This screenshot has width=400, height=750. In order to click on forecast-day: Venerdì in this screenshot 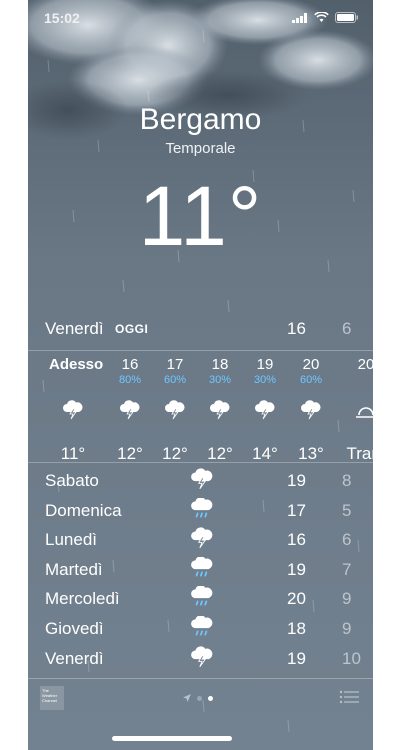, I will do `click(74, 658)`.